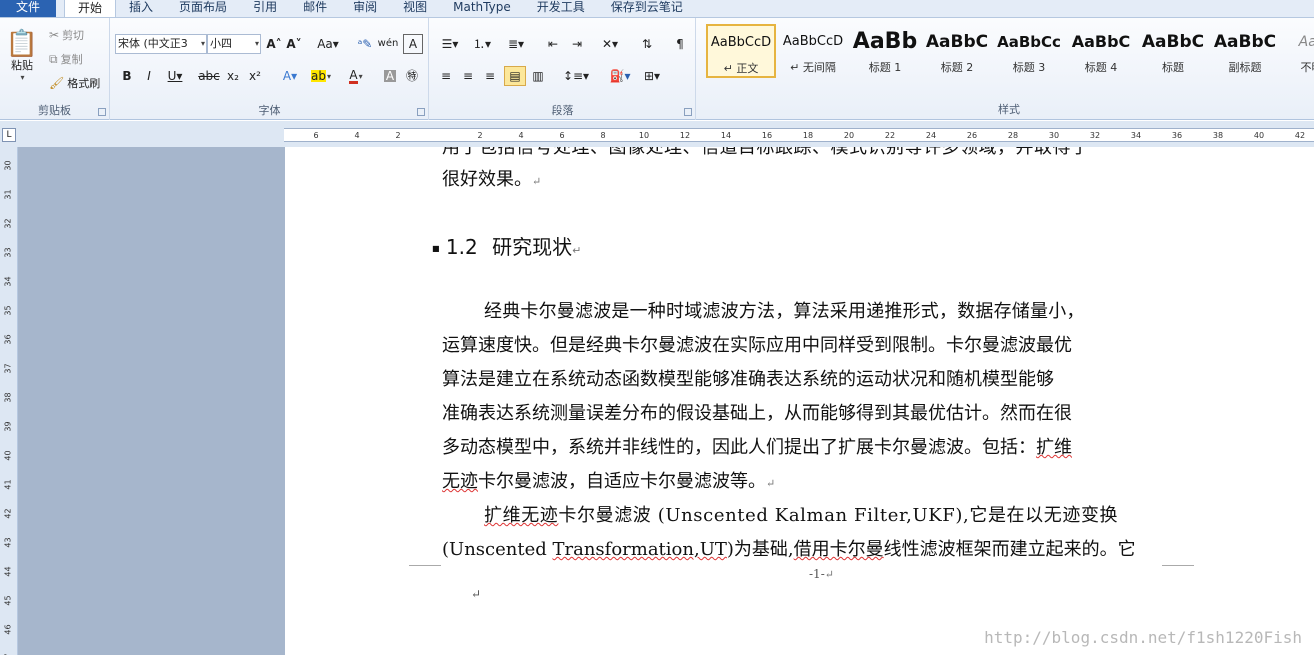  What do you see at coordinates (328, 44) in the screenshot?
I see `change-case-button: Aa▾` at bounding box center [328, 44].